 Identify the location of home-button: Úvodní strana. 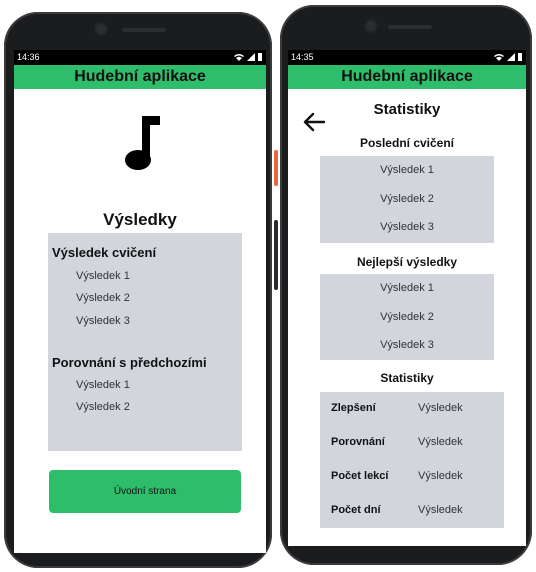
(145, 491).